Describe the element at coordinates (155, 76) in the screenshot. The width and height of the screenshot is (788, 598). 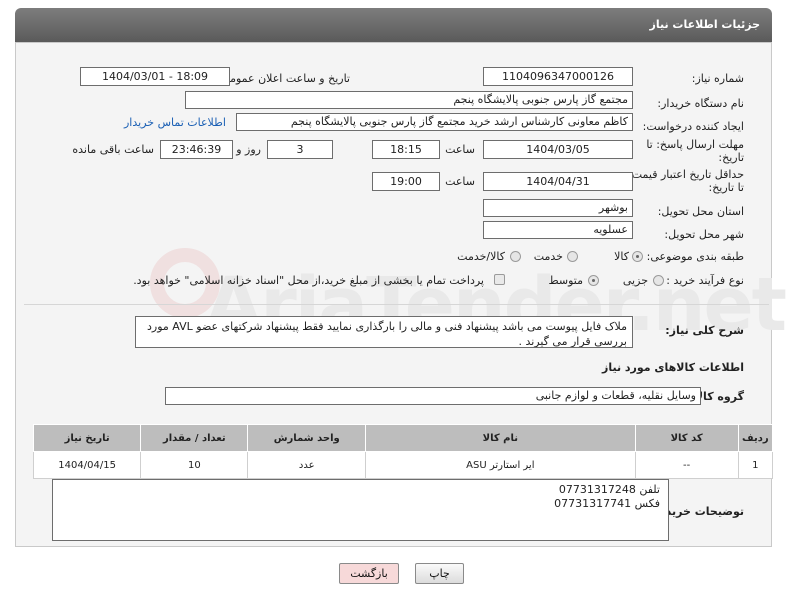
I see `announce-datetime-field: 1404/03/01 - 18:09` at that location.